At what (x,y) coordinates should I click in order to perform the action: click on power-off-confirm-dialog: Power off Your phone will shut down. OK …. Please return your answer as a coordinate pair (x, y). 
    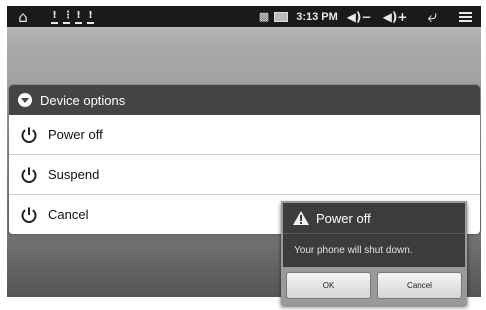
    Looking at the image, I should click on (374, 253).